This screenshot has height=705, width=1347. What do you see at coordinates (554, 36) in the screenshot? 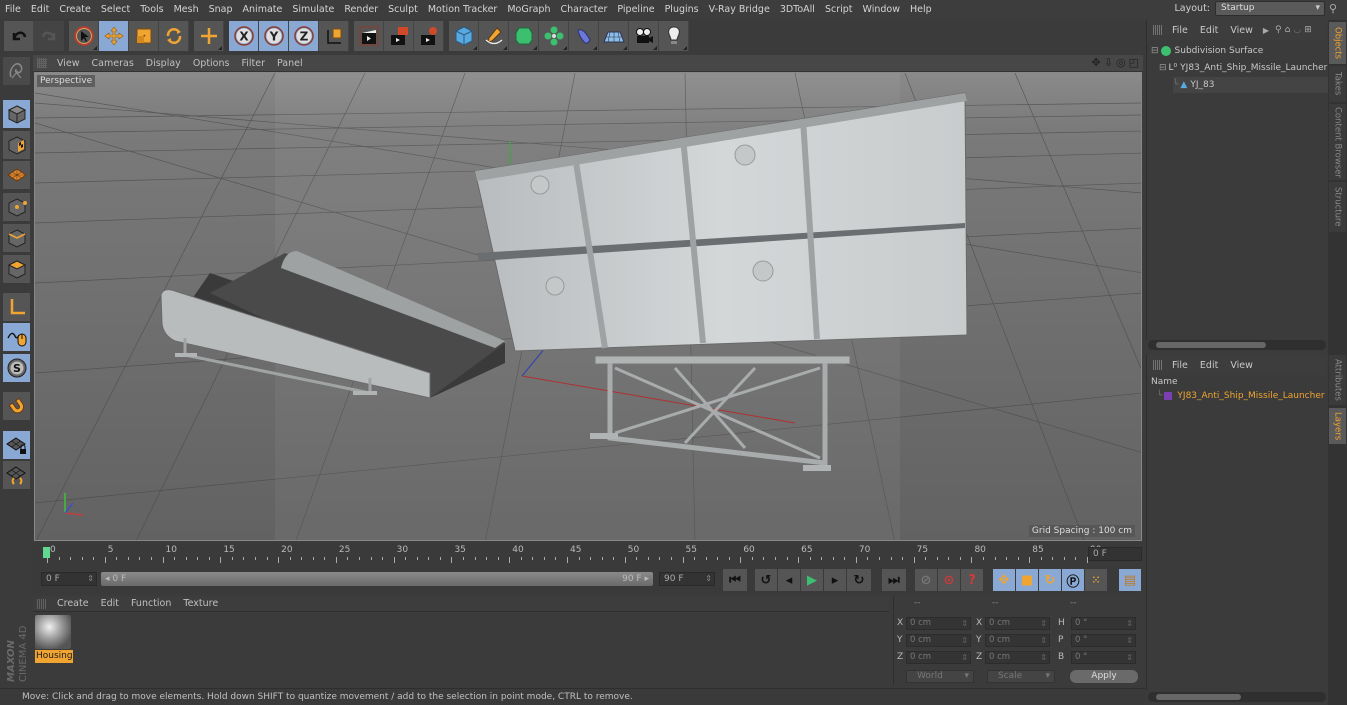
I see `cloner-button` at bounding box center [554, 36].